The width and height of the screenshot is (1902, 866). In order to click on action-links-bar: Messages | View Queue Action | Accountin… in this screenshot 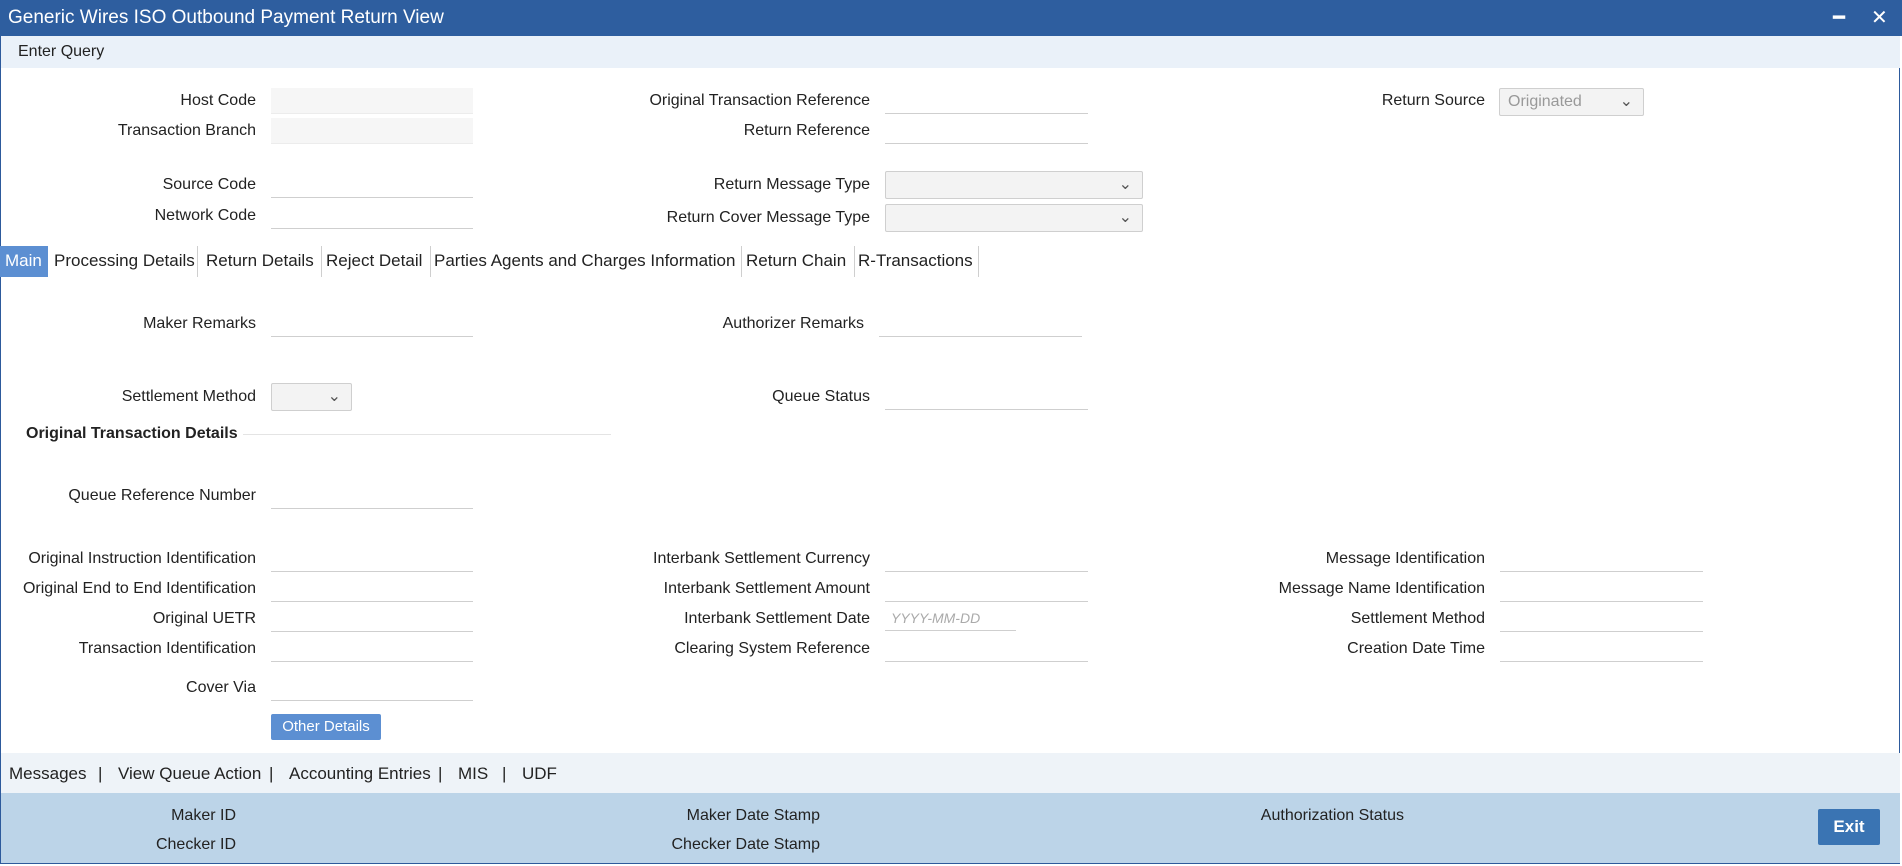, I will do `click(950, 773)`.